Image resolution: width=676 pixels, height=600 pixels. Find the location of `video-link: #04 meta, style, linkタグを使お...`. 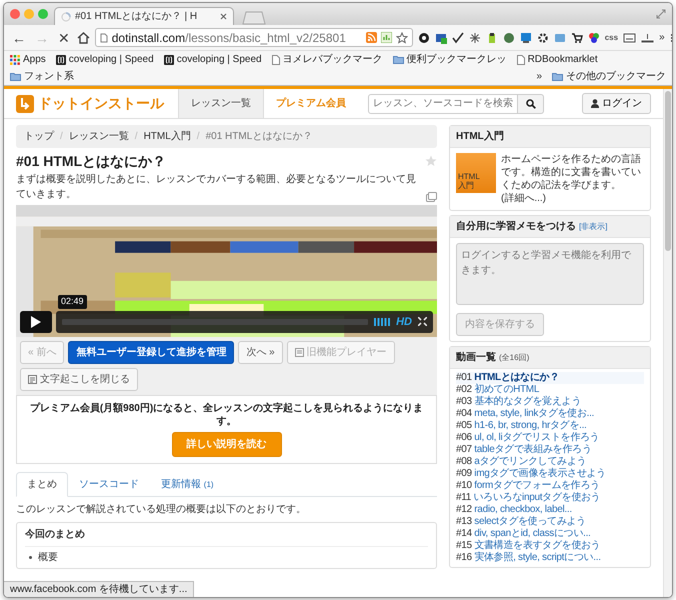

video-link: #04 meta, style, linkタグを使お... is located at coordinates (550, 414).